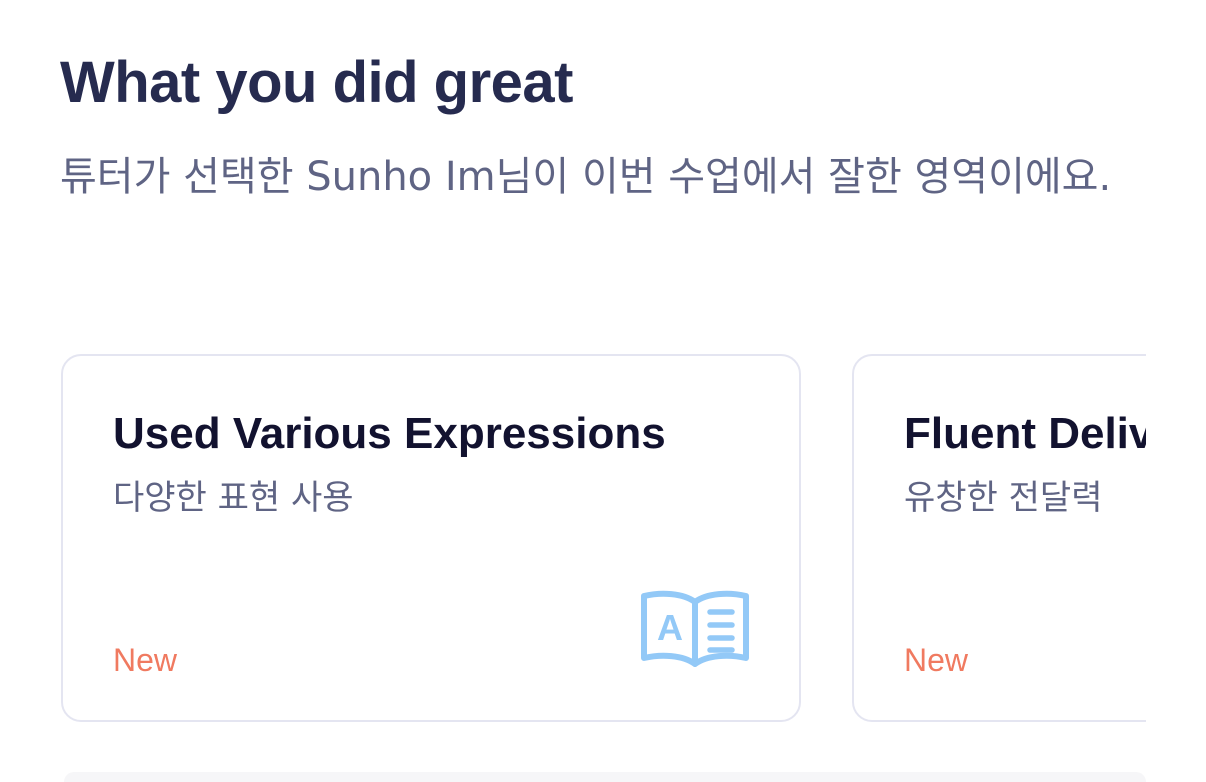  I want to click on card-title: Used Various Expressions, so click(389, 433).